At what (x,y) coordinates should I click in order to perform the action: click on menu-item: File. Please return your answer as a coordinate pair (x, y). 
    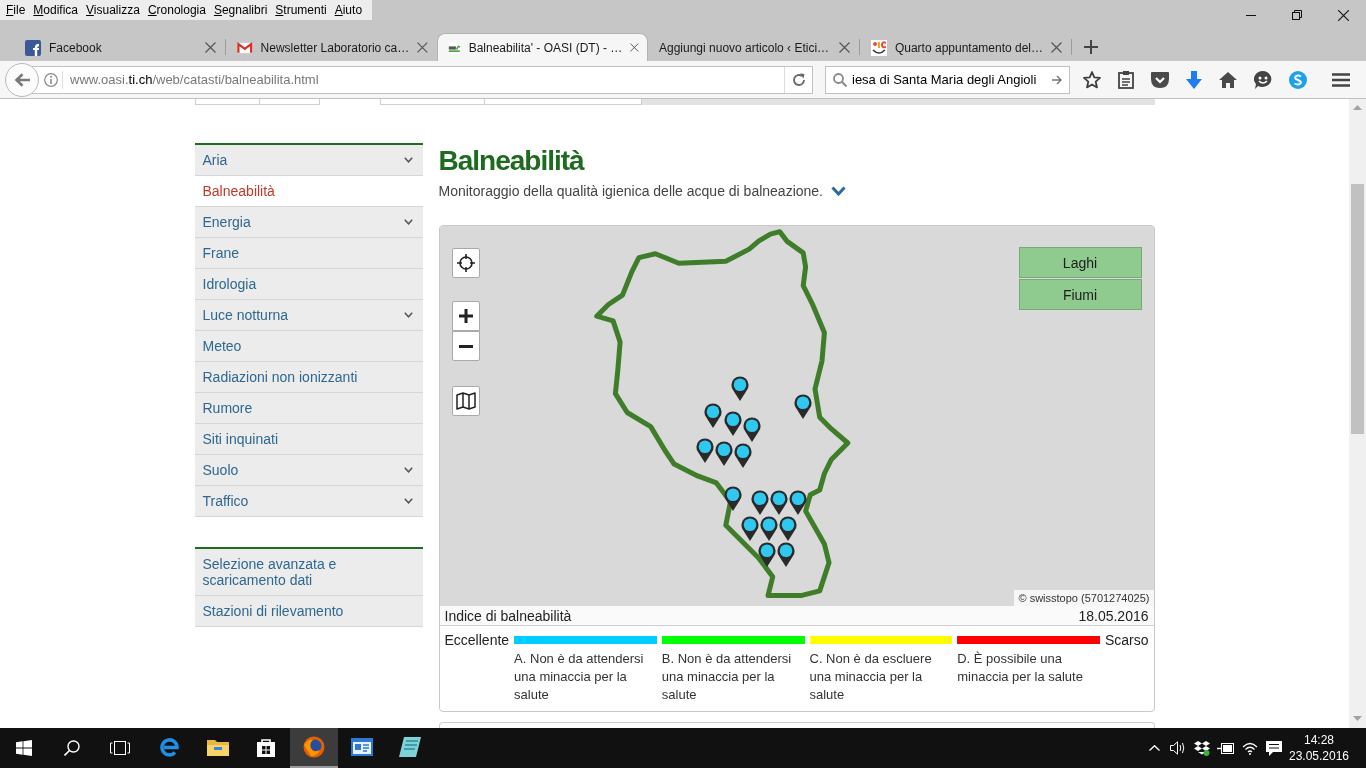
    Looking at the image, I should click on (16, 10).